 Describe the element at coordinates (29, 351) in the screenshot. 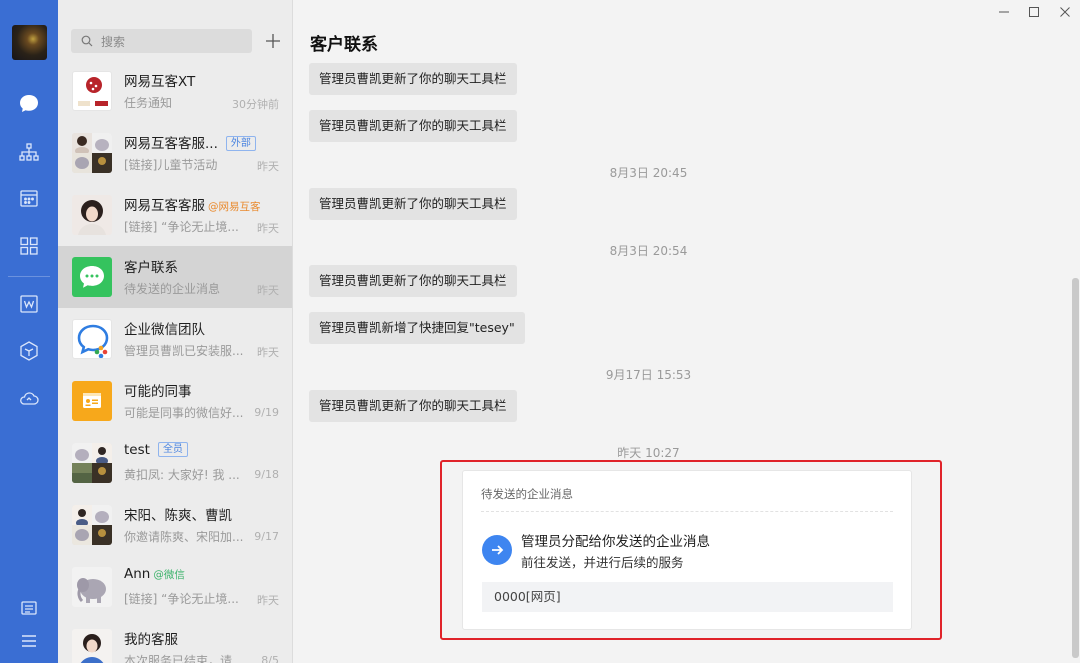

I see `cube-icon` at that location.